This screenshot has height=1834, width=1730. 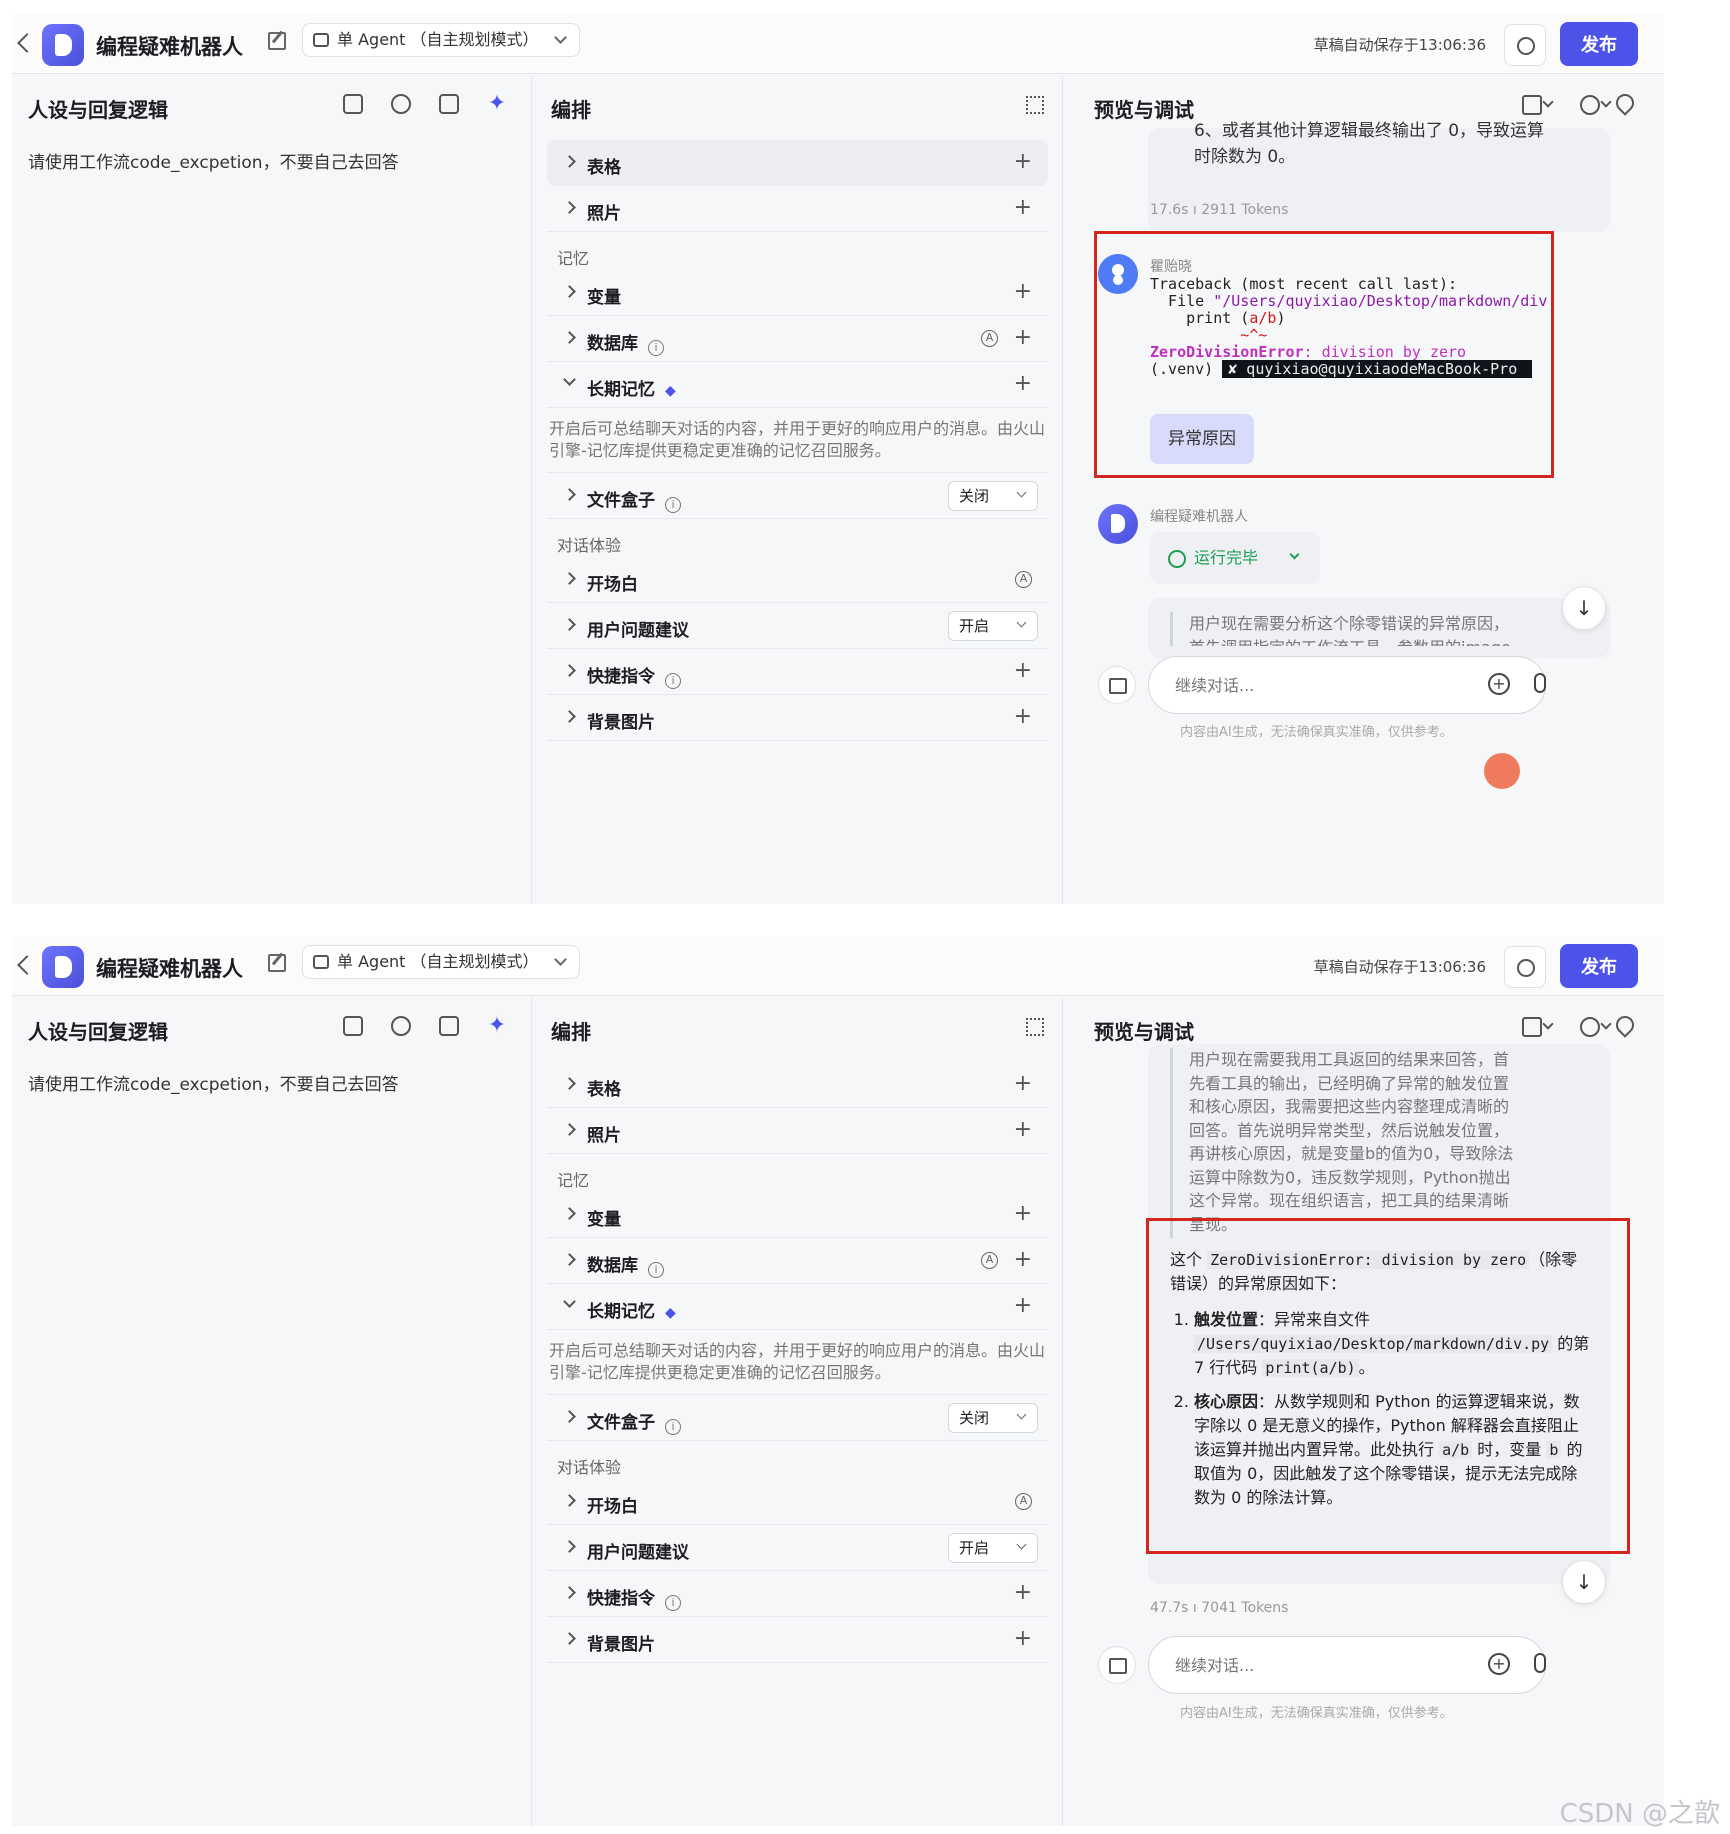 I want to click on watermark: CSDN @之歆, so click(x=1639, y=1814).